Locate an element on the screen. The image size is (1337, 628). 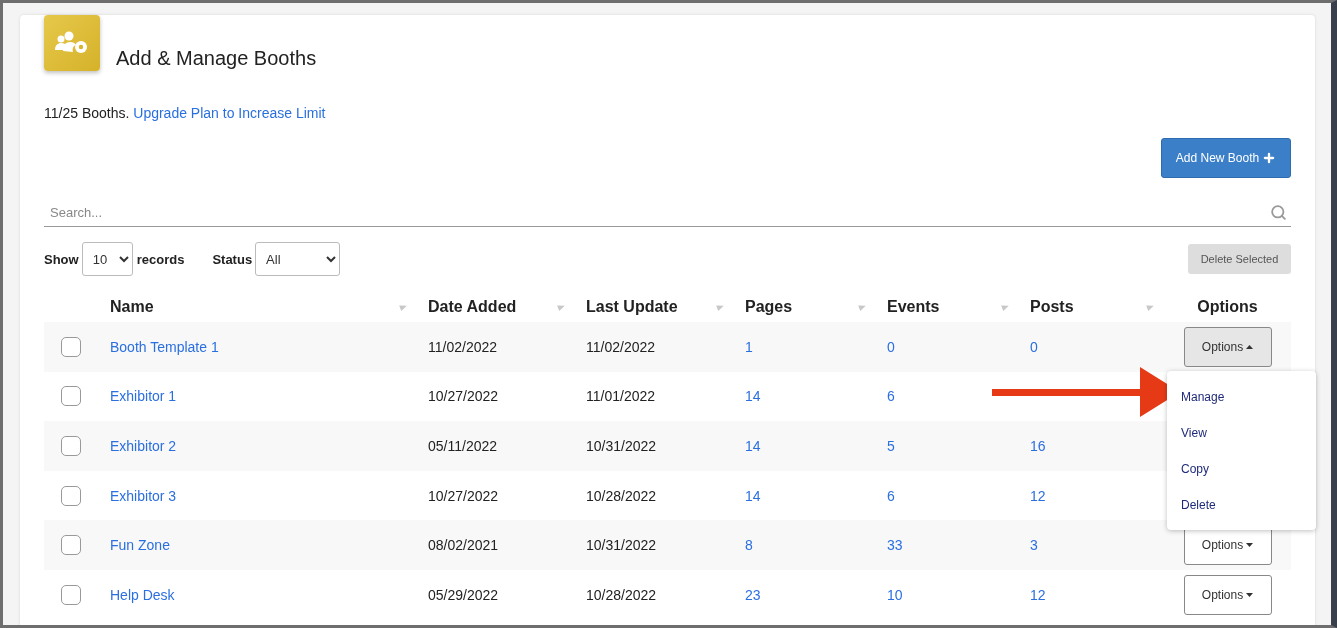
status-label: Status is located at coordinates (232, 259).